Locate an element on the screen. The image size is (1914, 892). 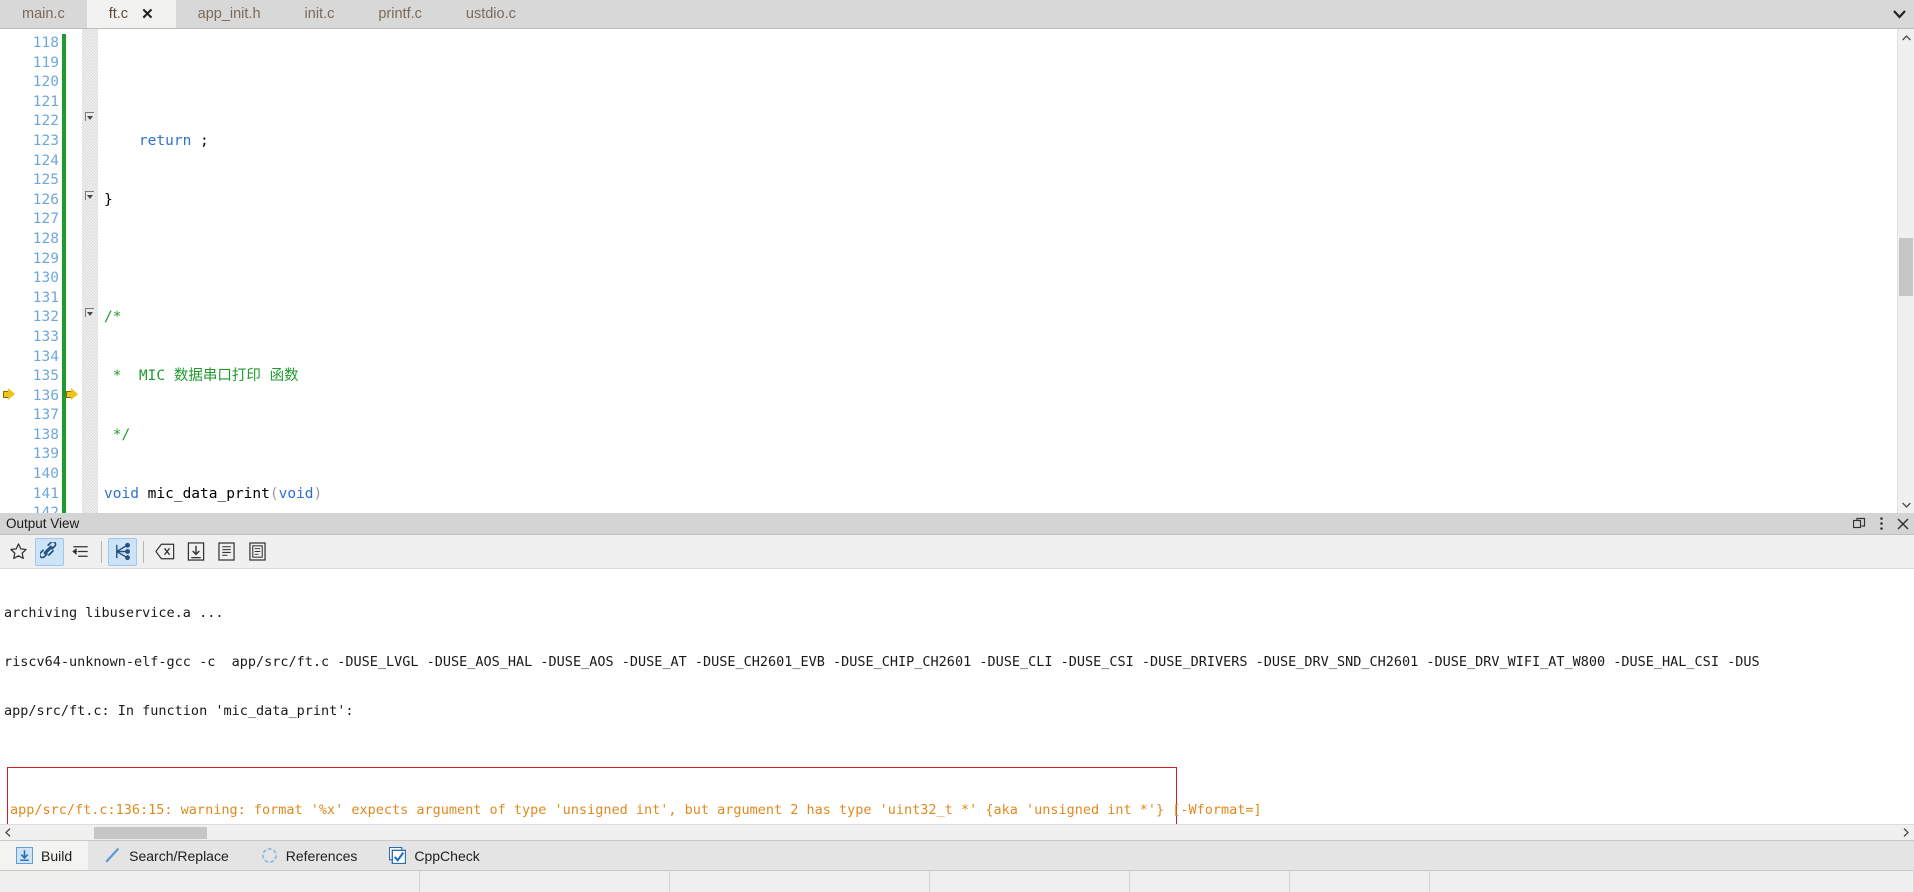
bottom-tab-build: Build is located at coordinates (44, 855).